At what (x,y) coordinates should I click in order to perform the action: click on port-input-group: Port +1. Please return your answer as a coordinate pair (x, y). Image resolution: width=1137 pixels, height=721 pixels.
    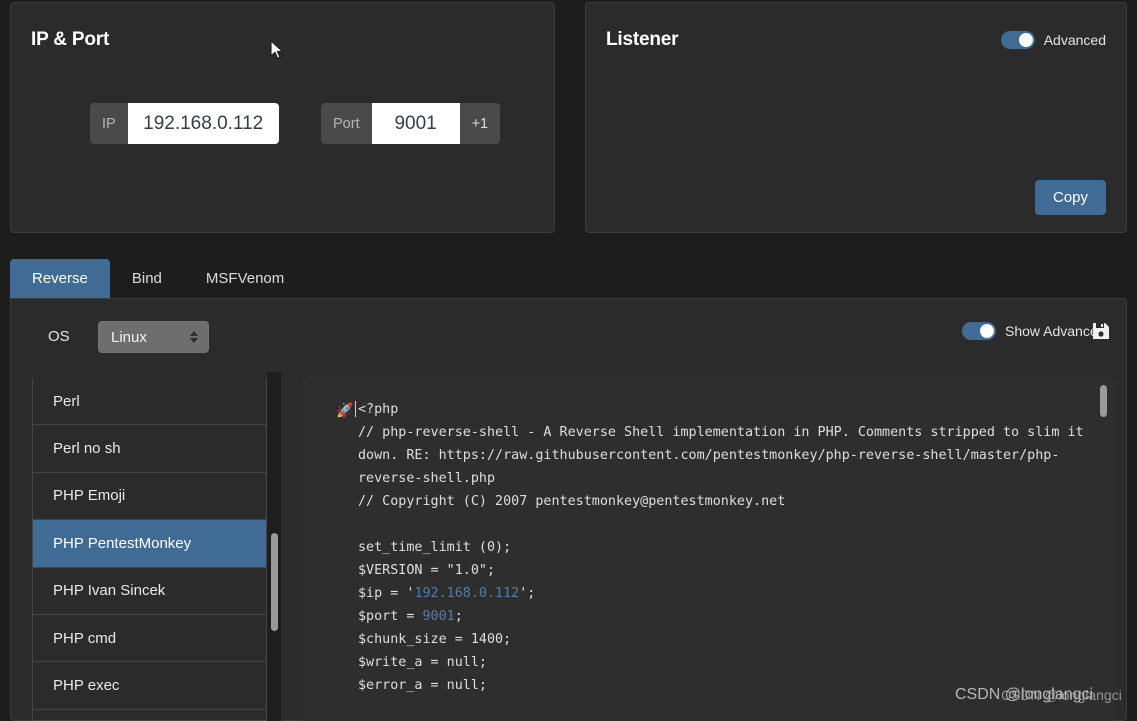
    Looking at the image, I should click on (411, 123).